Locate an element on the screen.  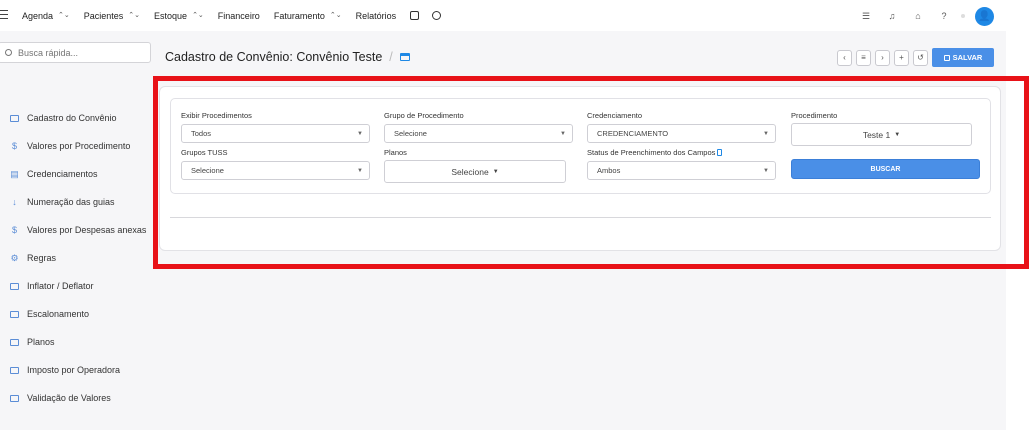
sidebar-item-label: Cadastro do Convênio is located at coordinates (72, 118).